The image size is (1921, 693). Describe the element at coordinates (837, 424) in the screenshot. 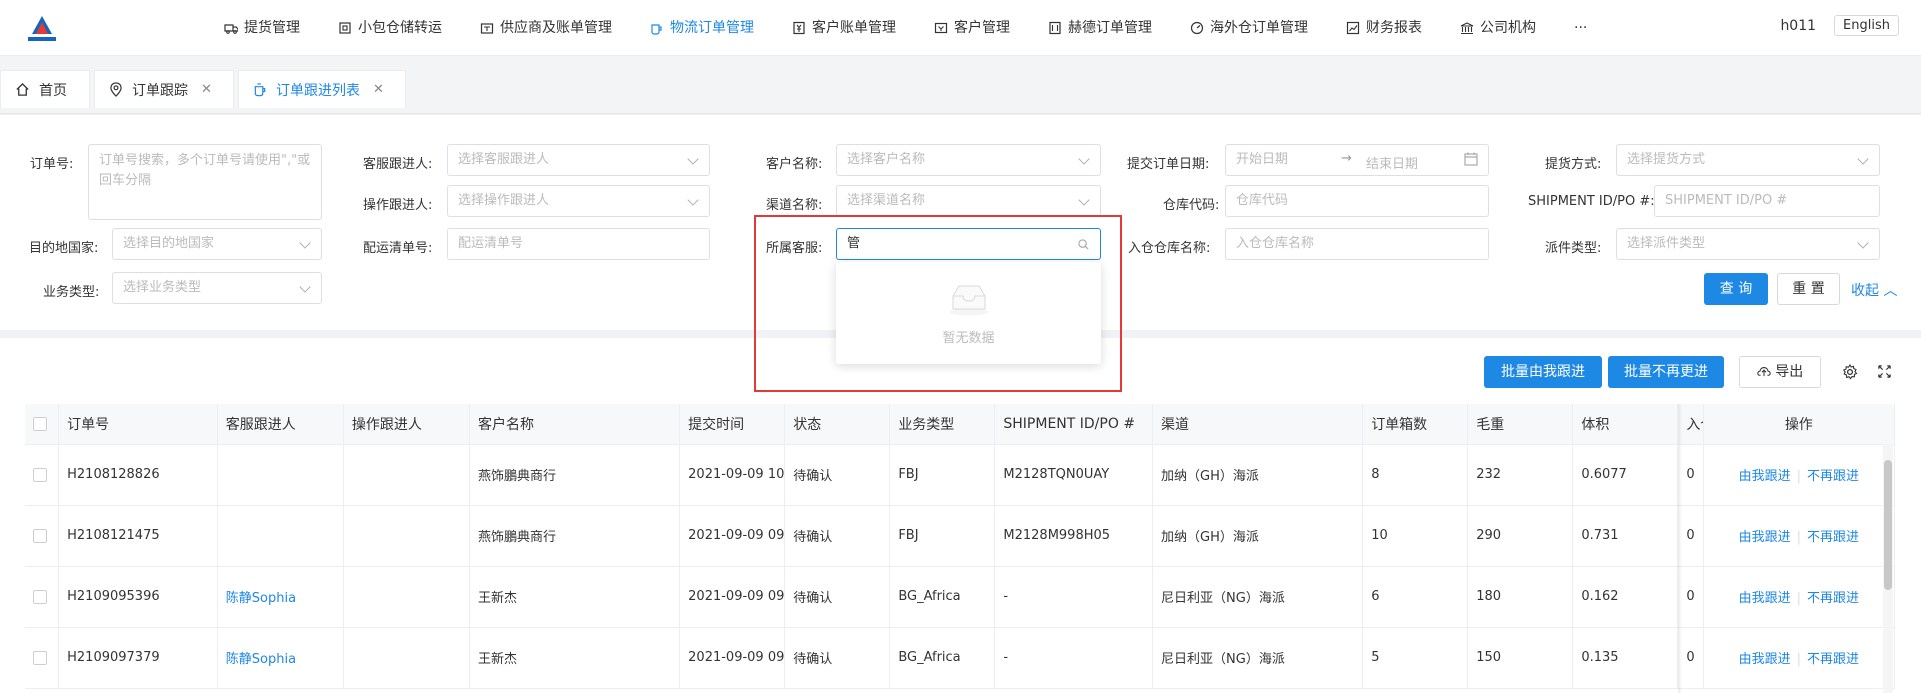

I see `column-header: 状态` at that location.